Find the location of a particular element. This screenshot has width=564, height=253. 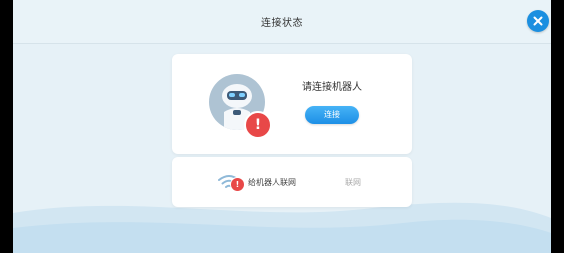

close-button is located at coordinates (538, 21).